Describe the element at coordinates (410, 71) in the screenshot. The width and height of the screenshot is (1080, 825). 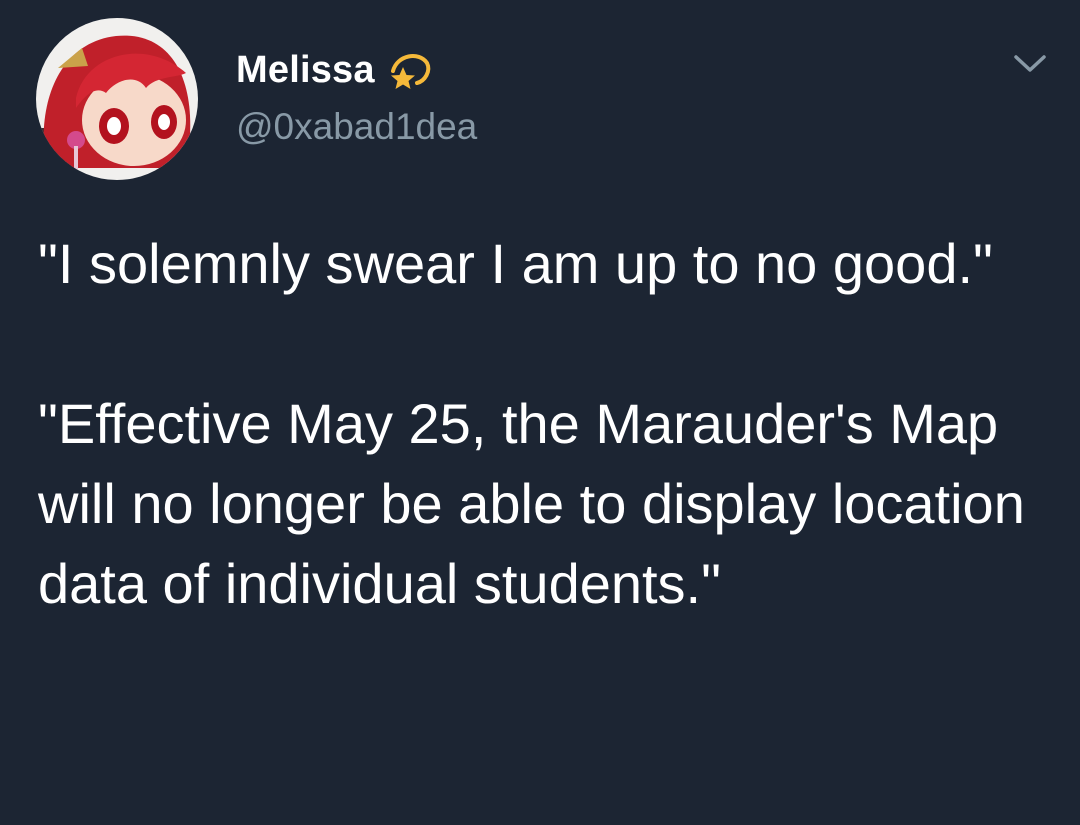
I see `shooting-star-icon` at that location.